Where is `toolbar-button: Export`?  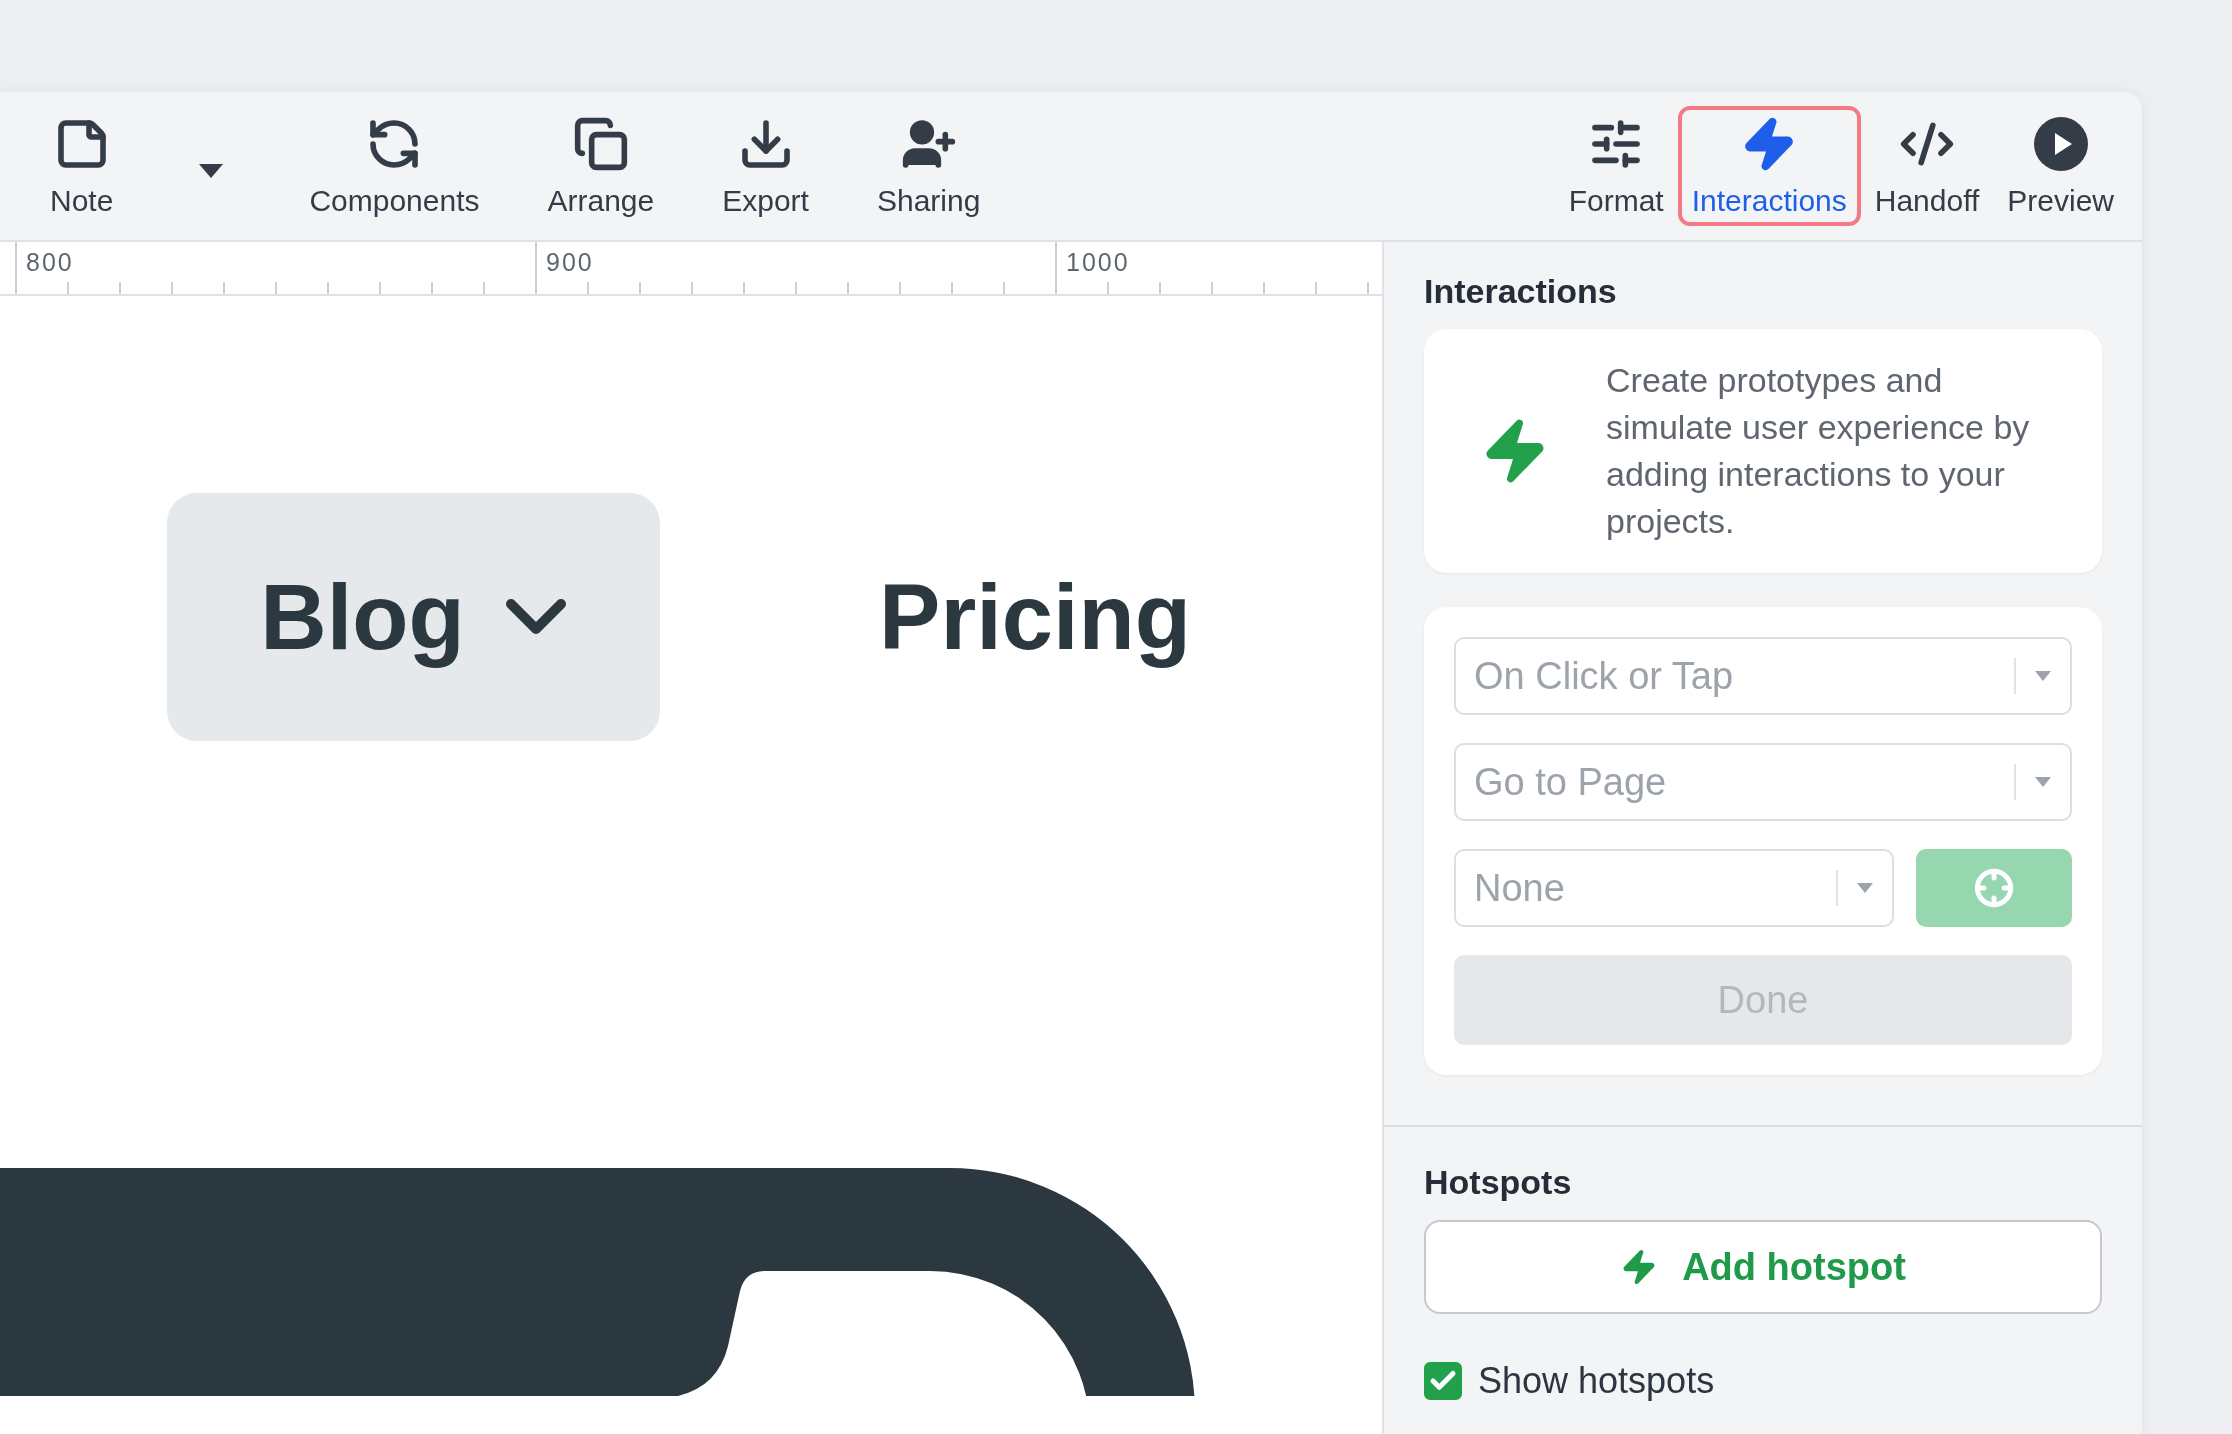
toolbar-button: Export is located at coordinates (765, 166).